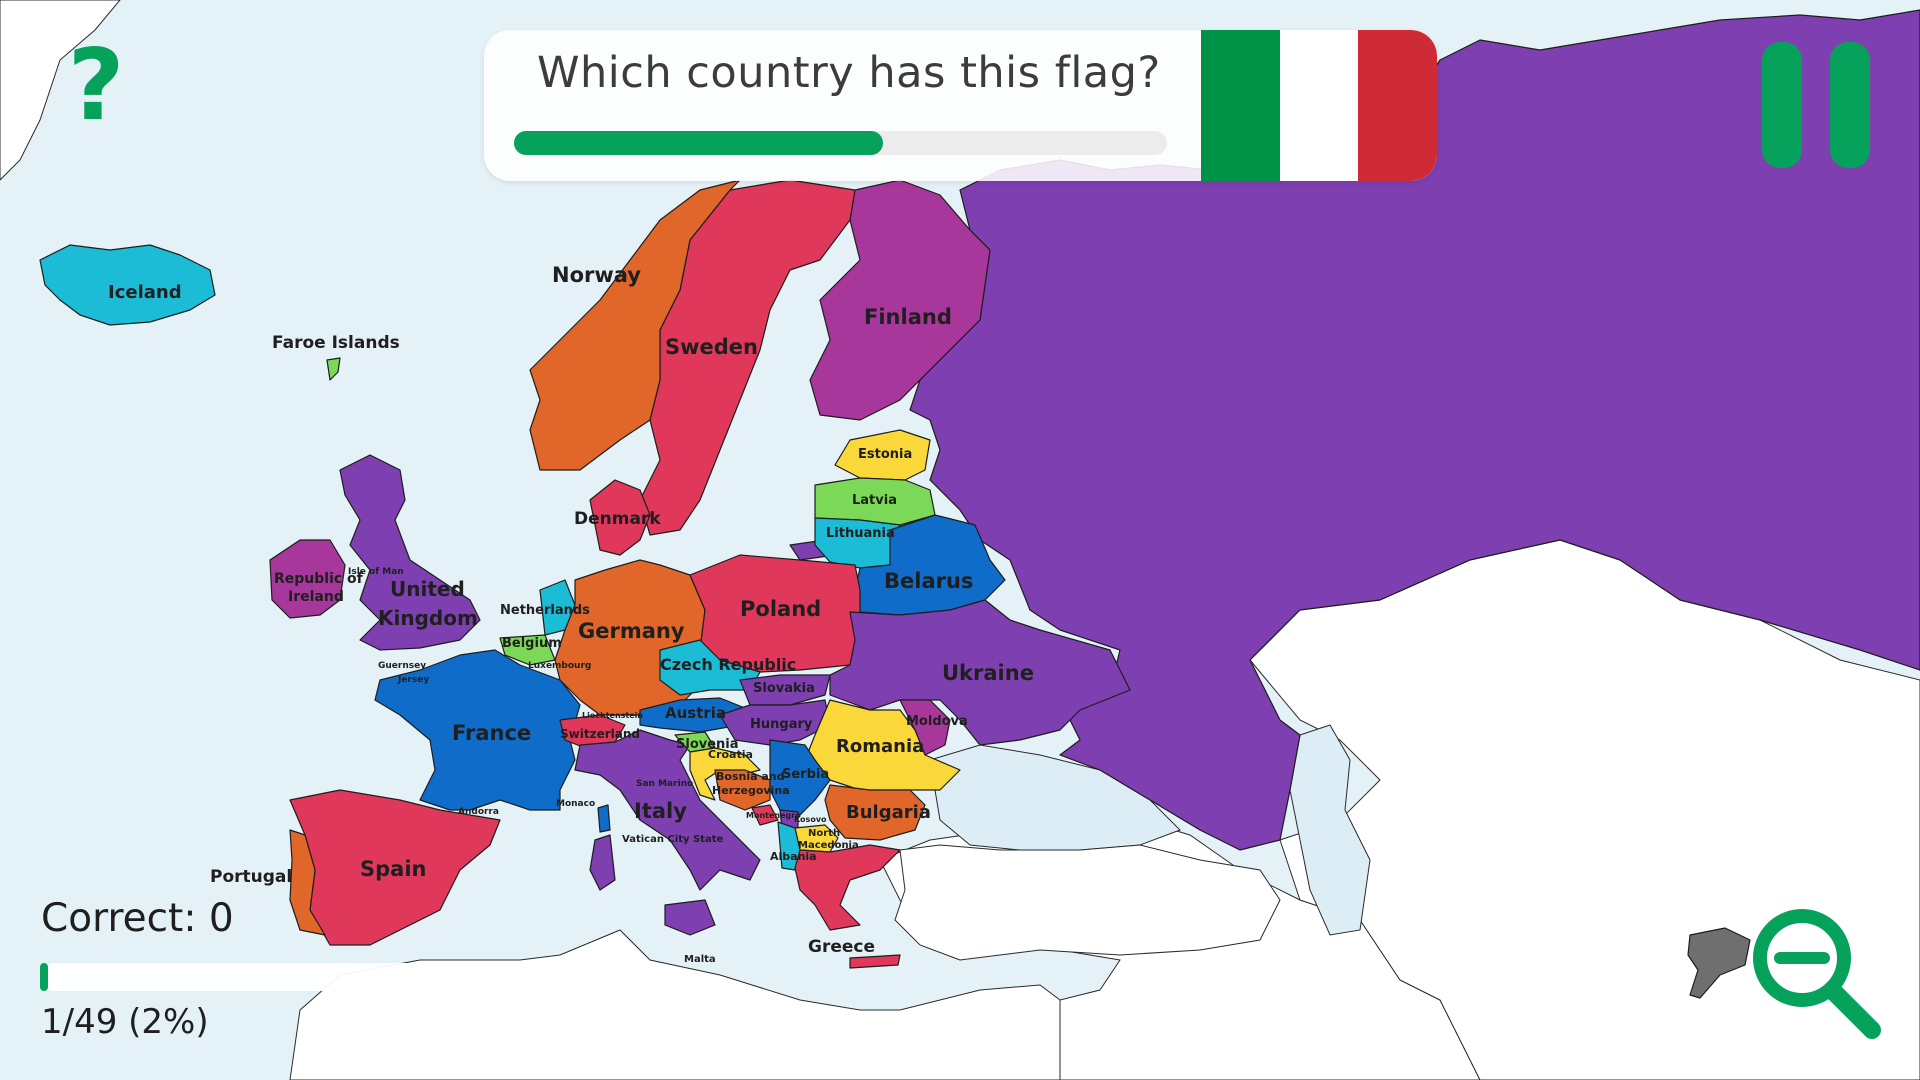 The height and width of the screenshot is (1080, 1920). What do you see at coordinates (700, 959) in the screenshot?
I see `label-malta: Malta` at bounding box center [700, 959].